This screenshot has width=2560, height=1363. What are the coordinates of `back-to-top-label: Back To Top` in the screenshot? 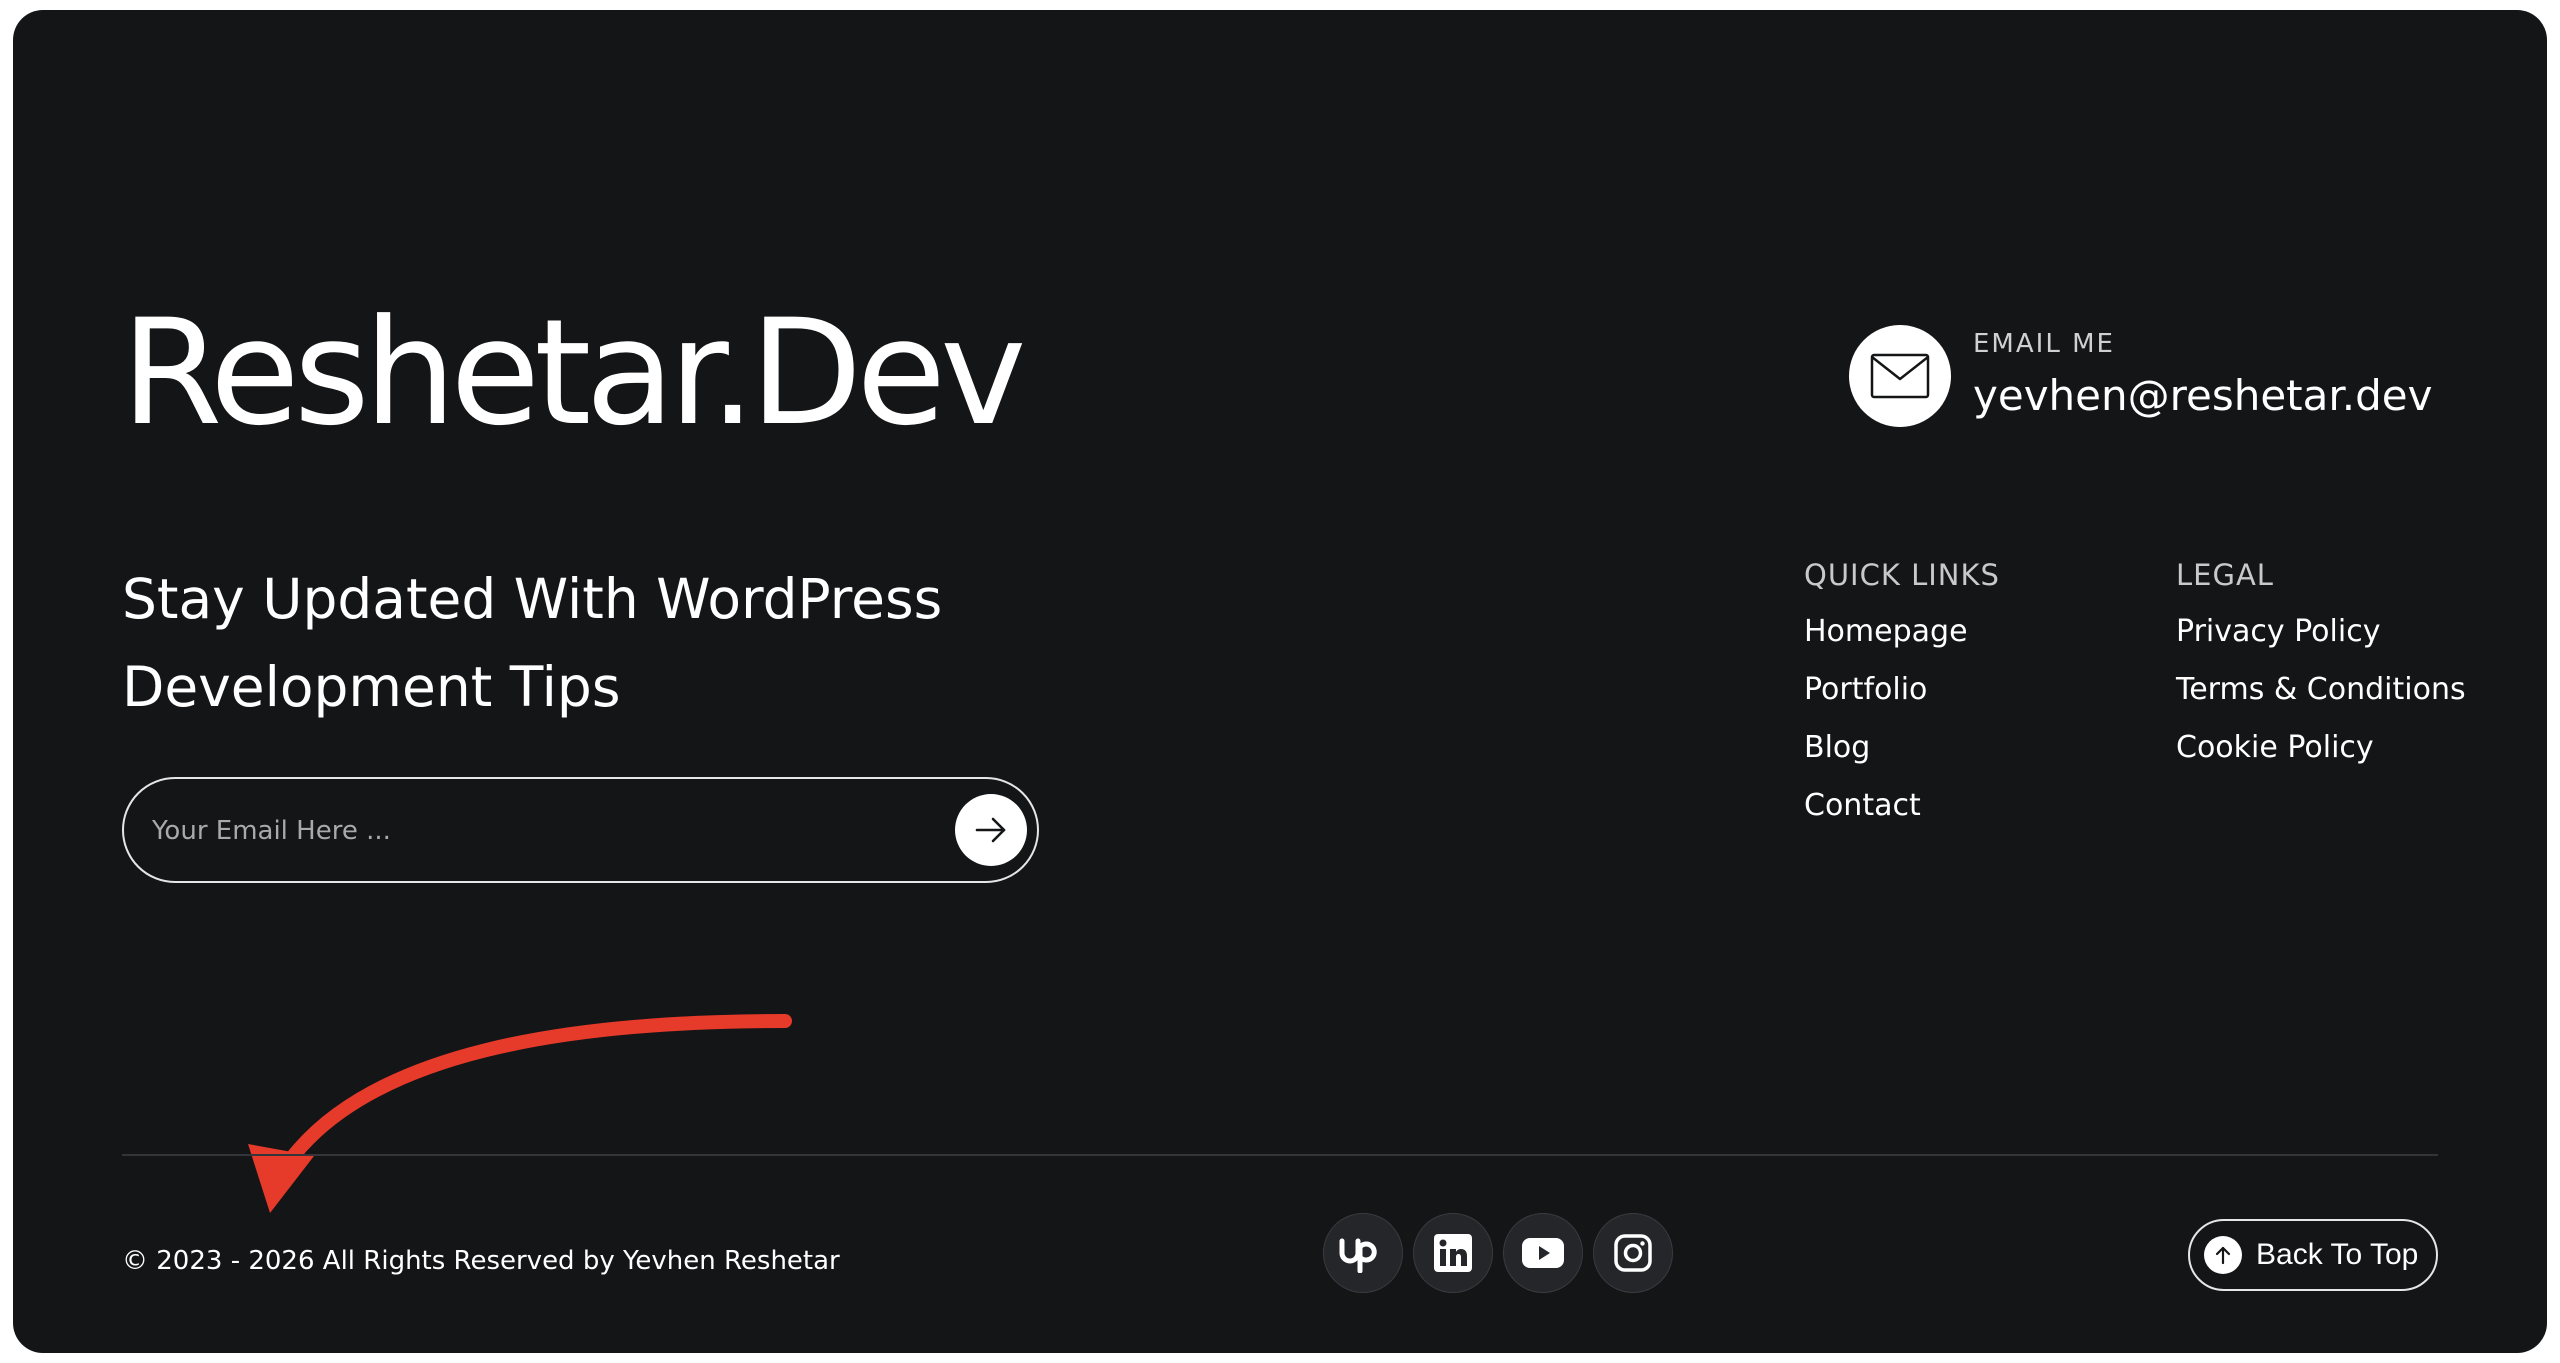 It's located at (2337, 1254).